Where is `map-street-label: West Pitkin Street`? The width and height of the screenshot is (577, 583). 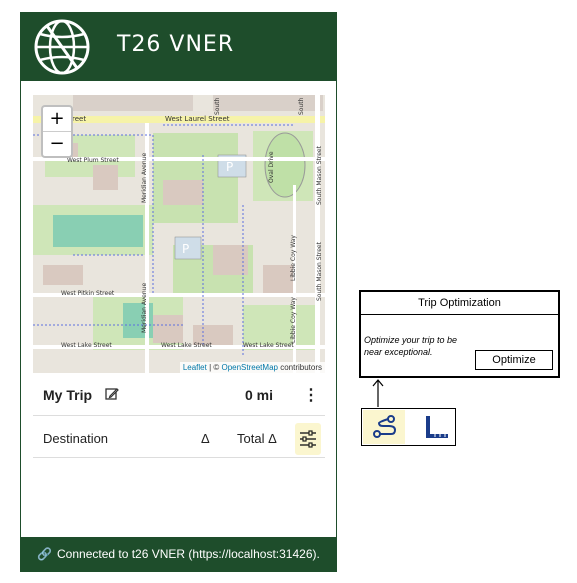
map-street-label: West Pitkin Street is located at coordinates (88, 293).